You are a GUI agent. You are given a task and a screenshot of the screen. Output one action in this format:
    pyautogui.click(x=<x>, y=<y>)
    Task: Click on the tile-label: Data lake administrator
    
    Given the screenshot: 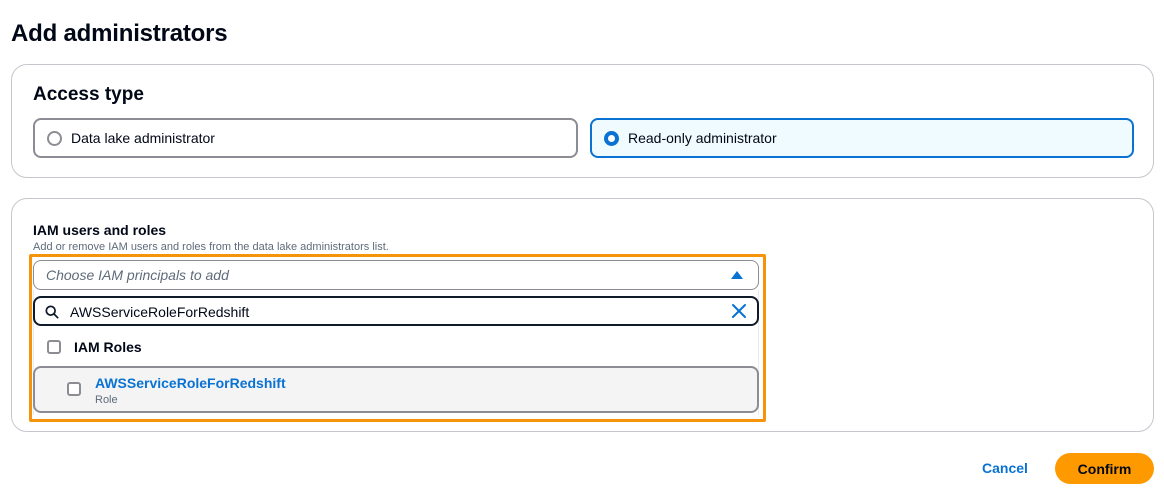 What is the action you would take?
    pyautogui.click(x=143, y=138)
    